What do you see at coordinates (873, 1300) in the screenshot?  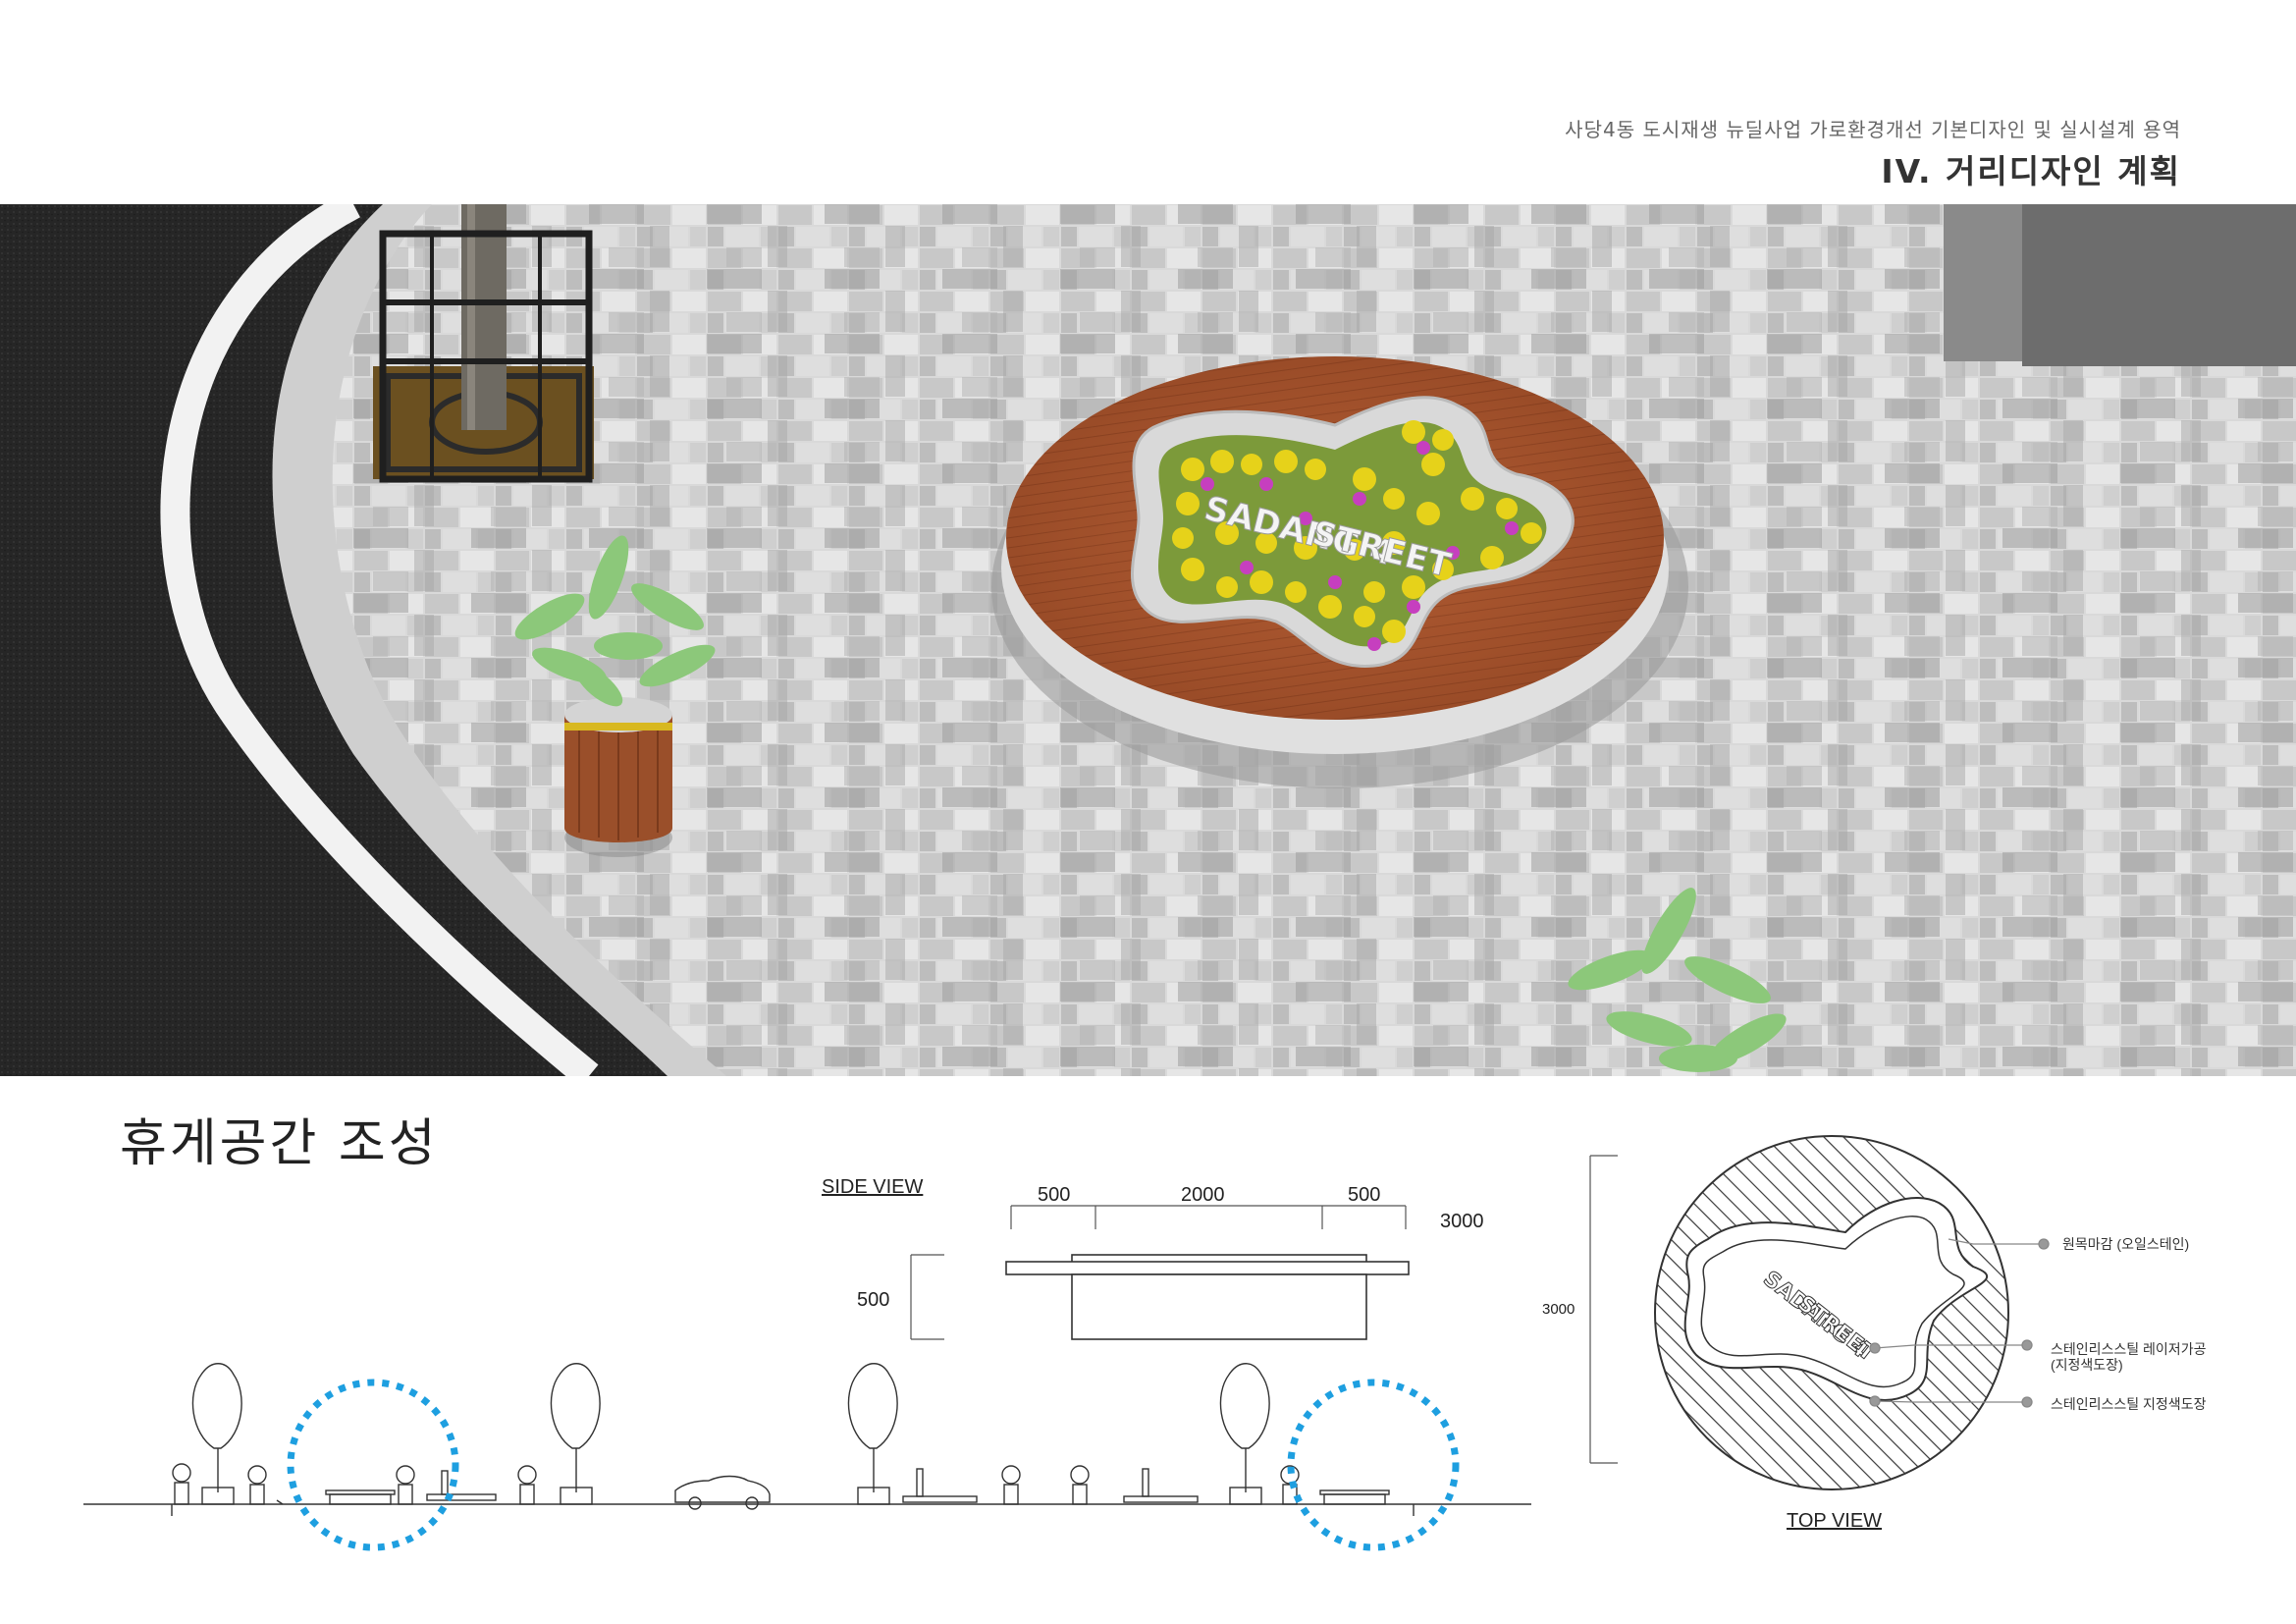 I see `dim-height: 500` at bounding box center [873, 1300].